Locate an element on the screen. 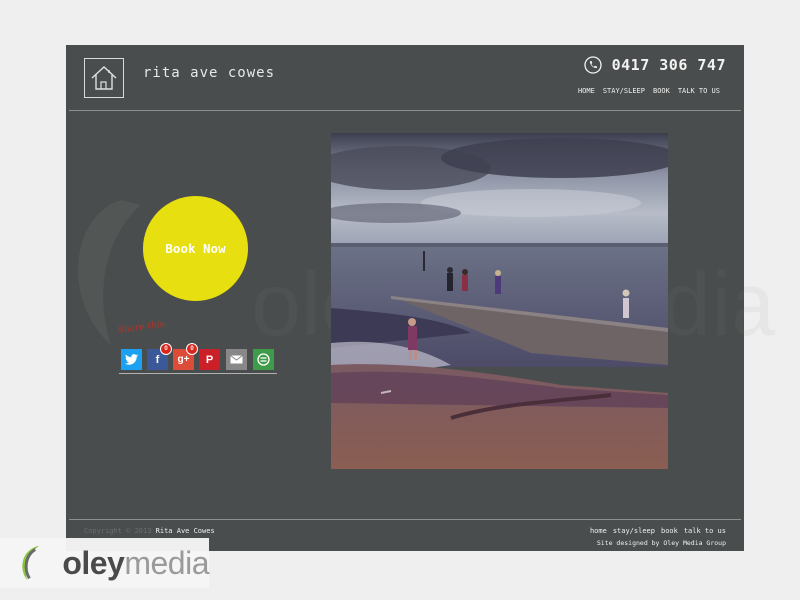 This screenshot has height=600, width=800. copyright-owner: Rita Ave Cowes is located at coordinates (185, 531).